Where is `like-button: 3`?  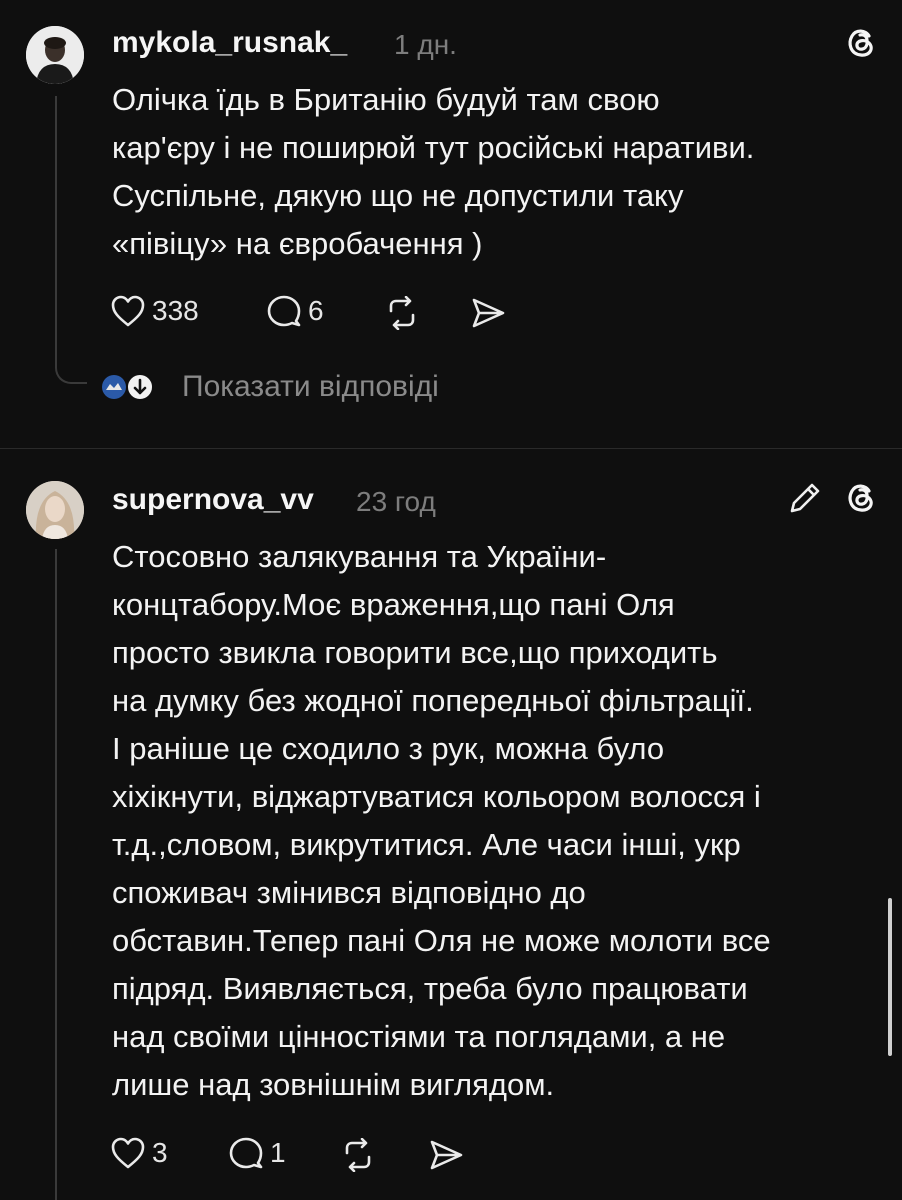
like-button: 3 is located at coordinates (139, 1153).